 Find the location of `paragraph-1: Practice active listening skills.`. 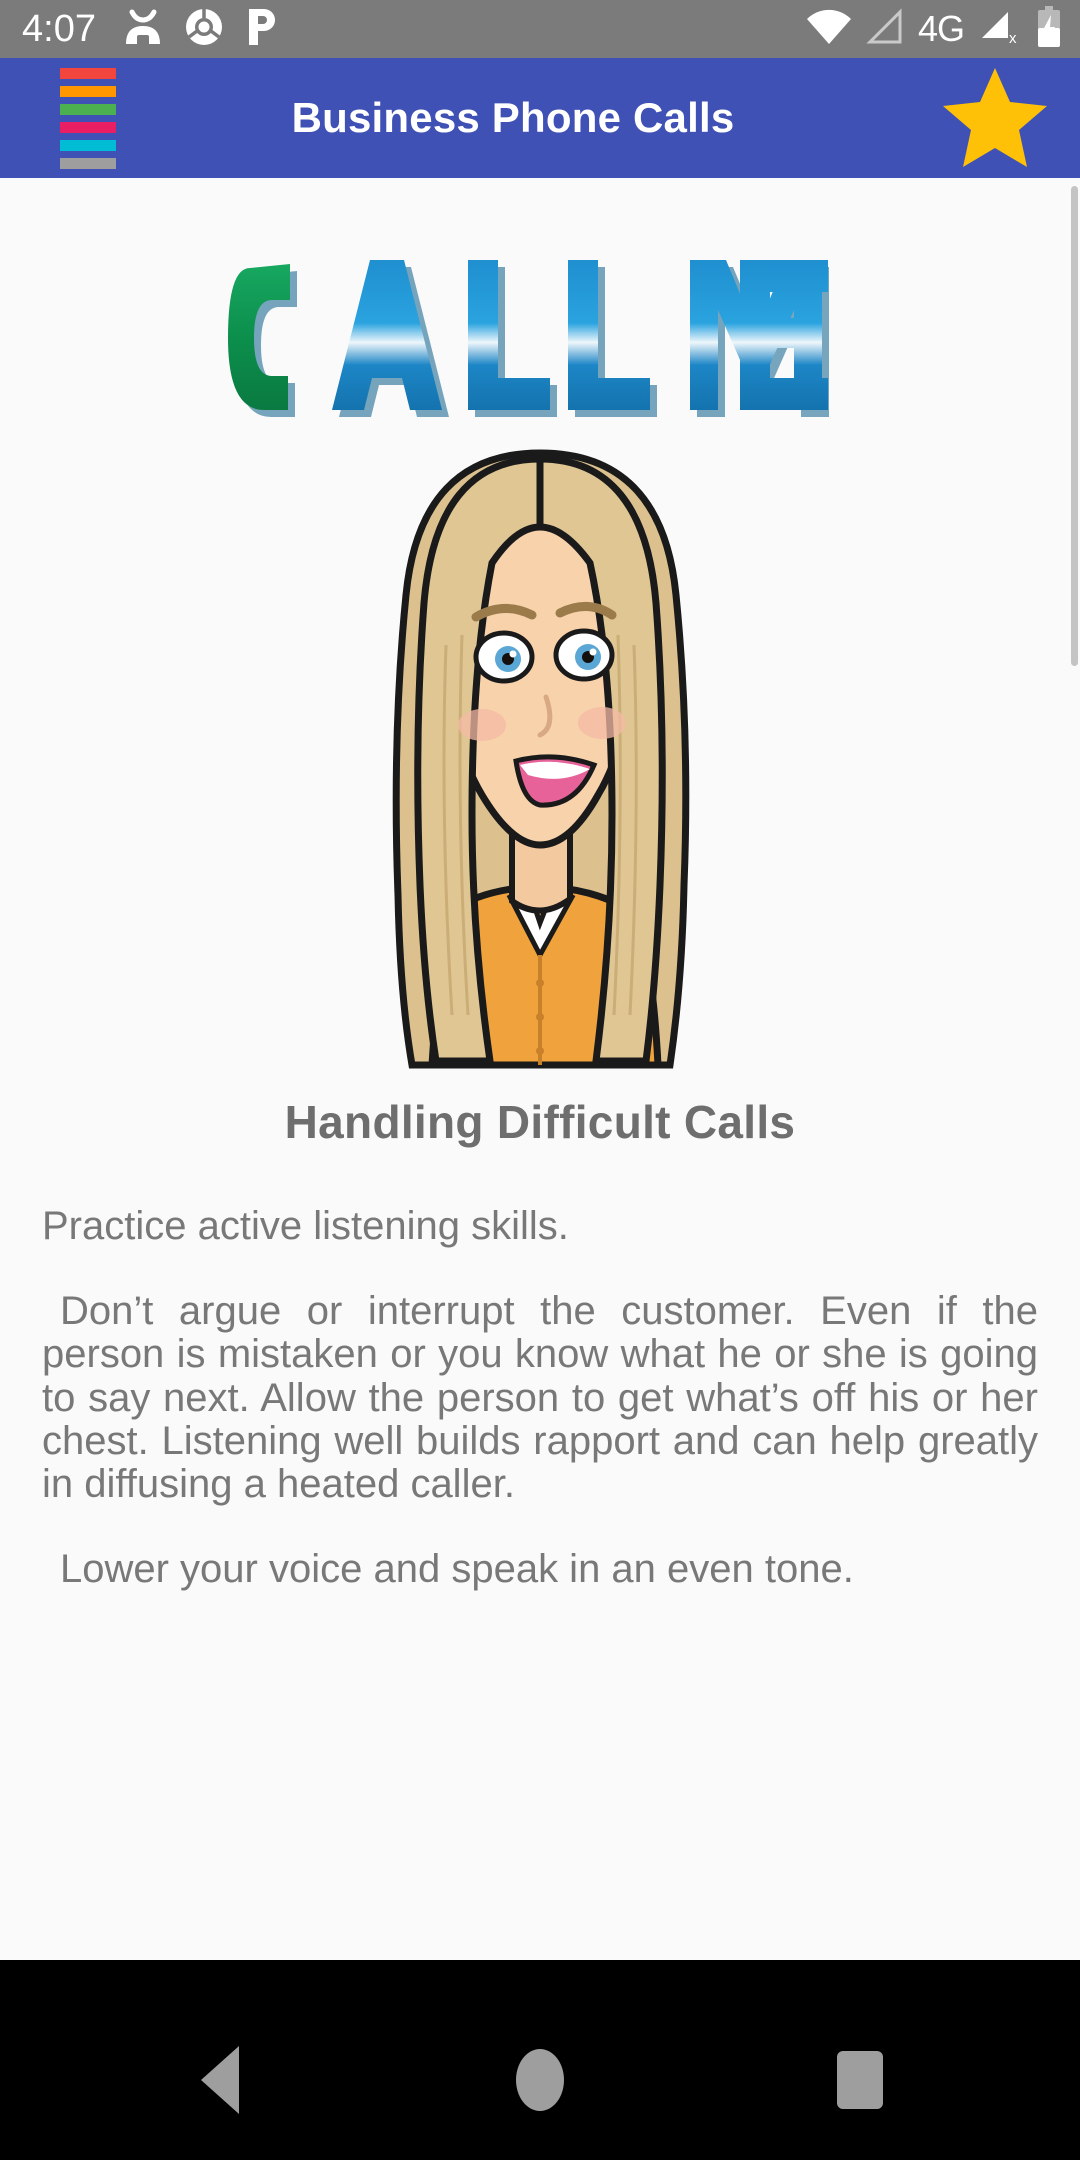

paragraph-1: Practice active listening skills. is located at coordinates (305, 1226).